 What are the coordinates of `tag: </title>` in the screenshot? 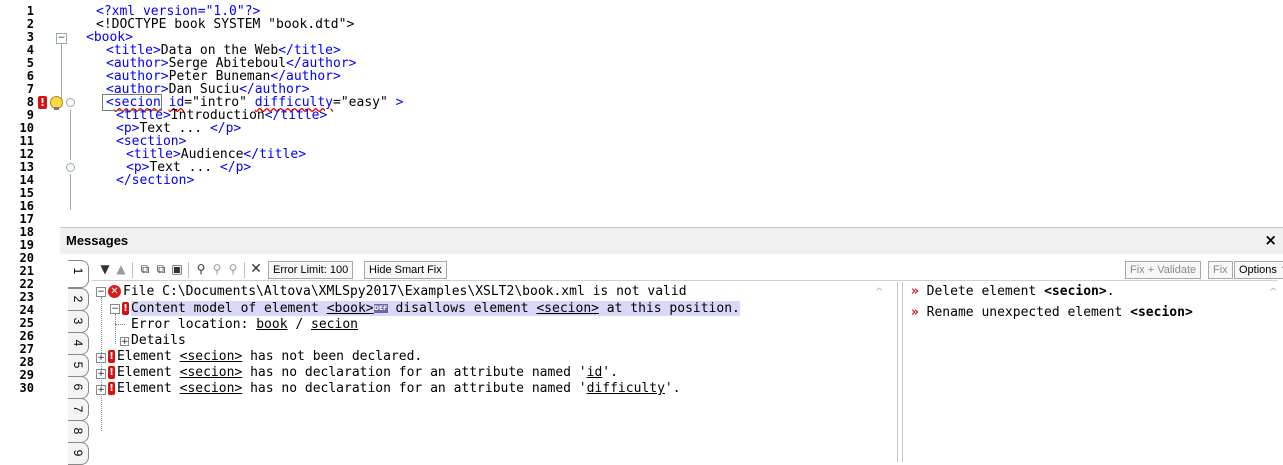 It's located at (275, 154).